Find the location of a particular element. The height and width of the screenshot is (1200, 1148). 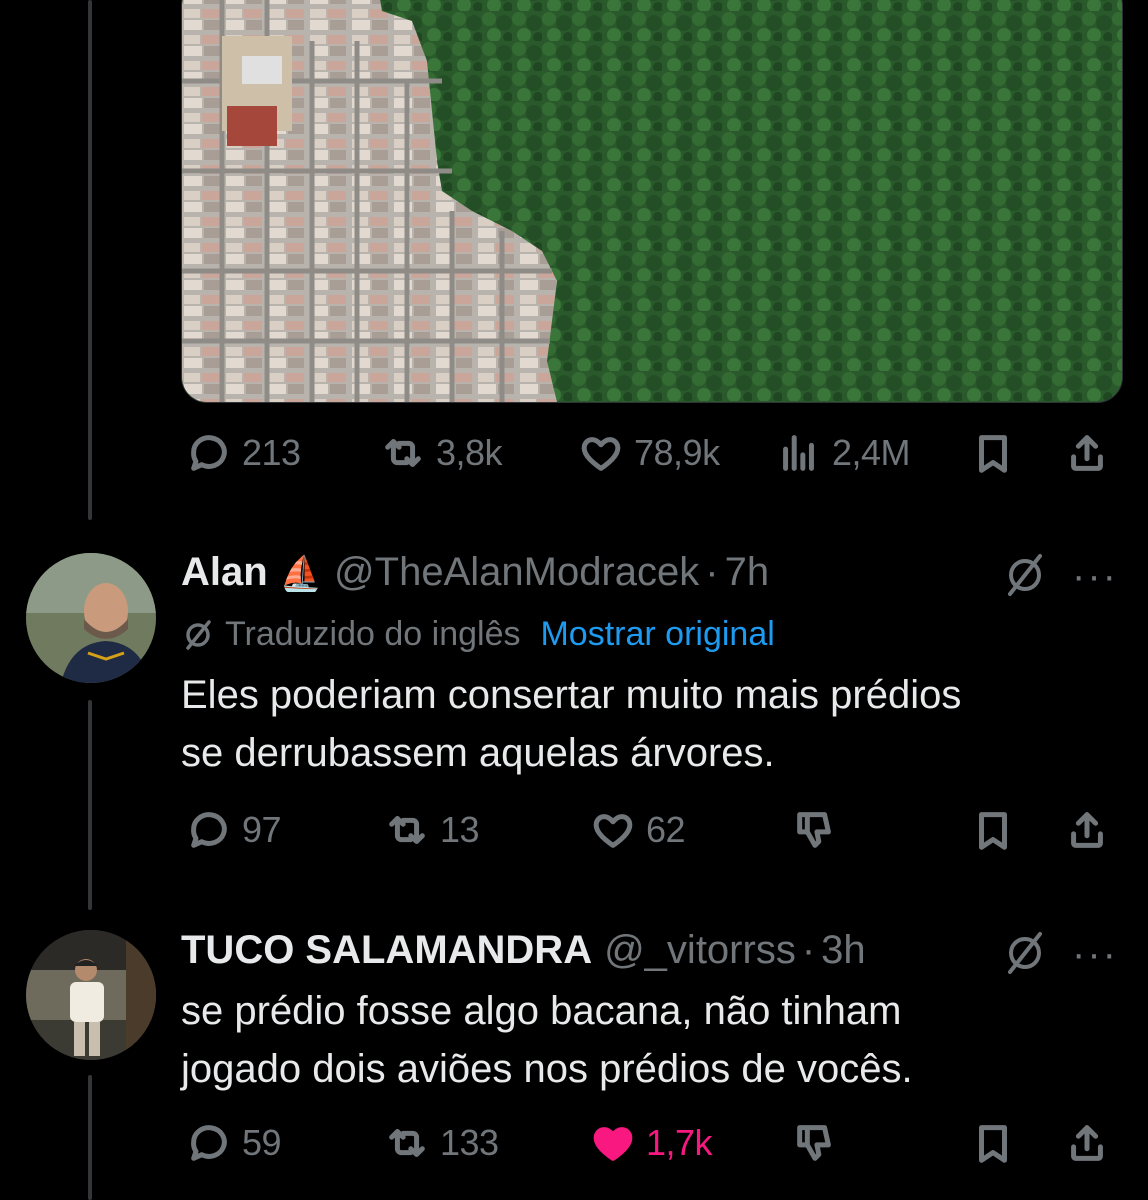

display-name: TUCO SALAMANDRA is located at coordinates (386, 950).